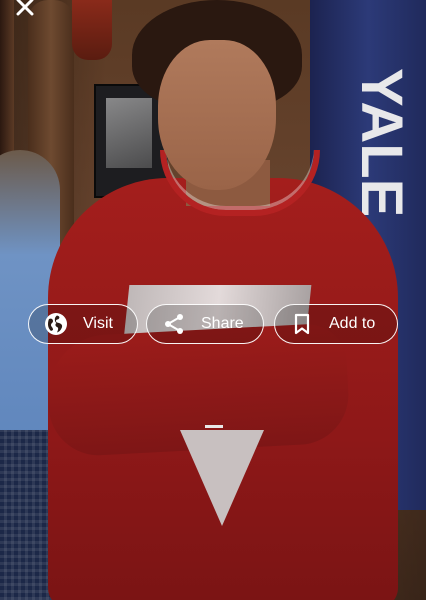 This screenshot has width=426, height=600. What do you see at coordinates (174, 324) in the screenshot?
I see `share-icon` at bounding box center [174, 324].